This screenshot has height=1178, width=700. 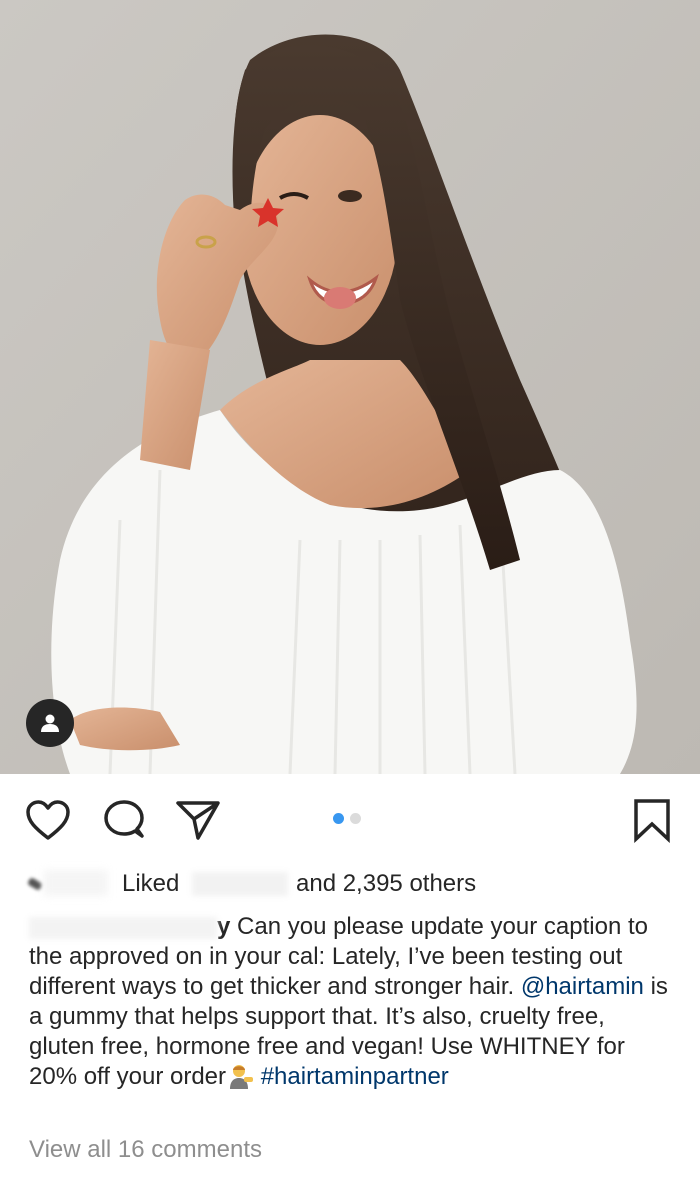 I want to click on post-action-bar, so click(x=350, y=821).